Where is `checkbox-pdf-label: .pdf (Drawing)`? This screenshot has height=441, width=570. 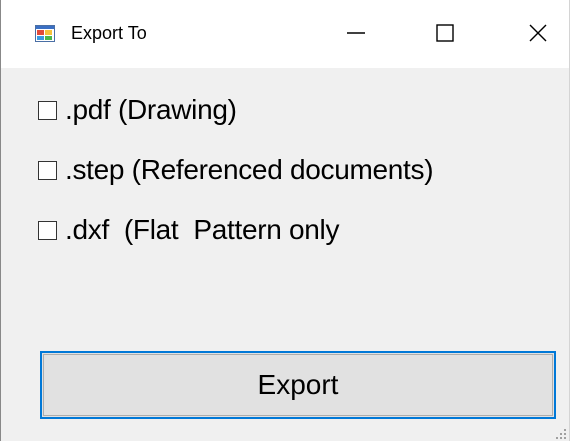 checkbox-pdf-label: .pdf (Drawing) is located at coordinates (151, 110).